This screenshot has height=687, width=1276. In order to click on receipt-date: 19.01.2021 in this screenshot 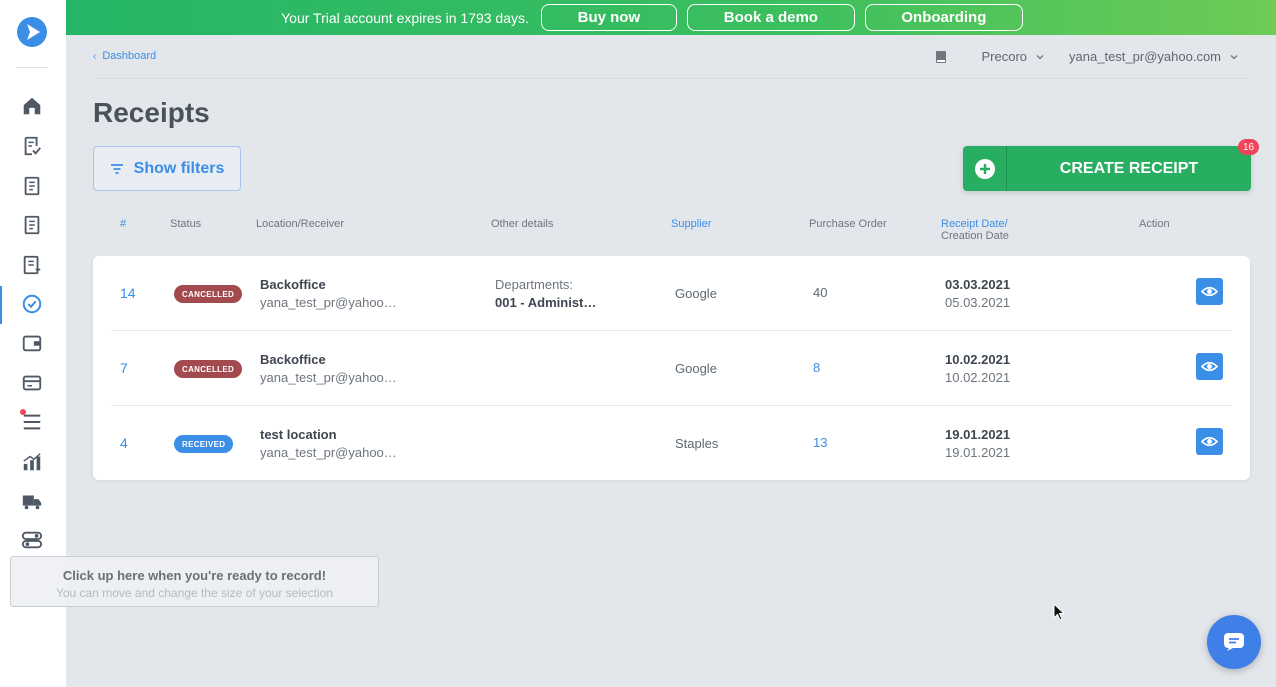, I will do `click(978, 434)`.